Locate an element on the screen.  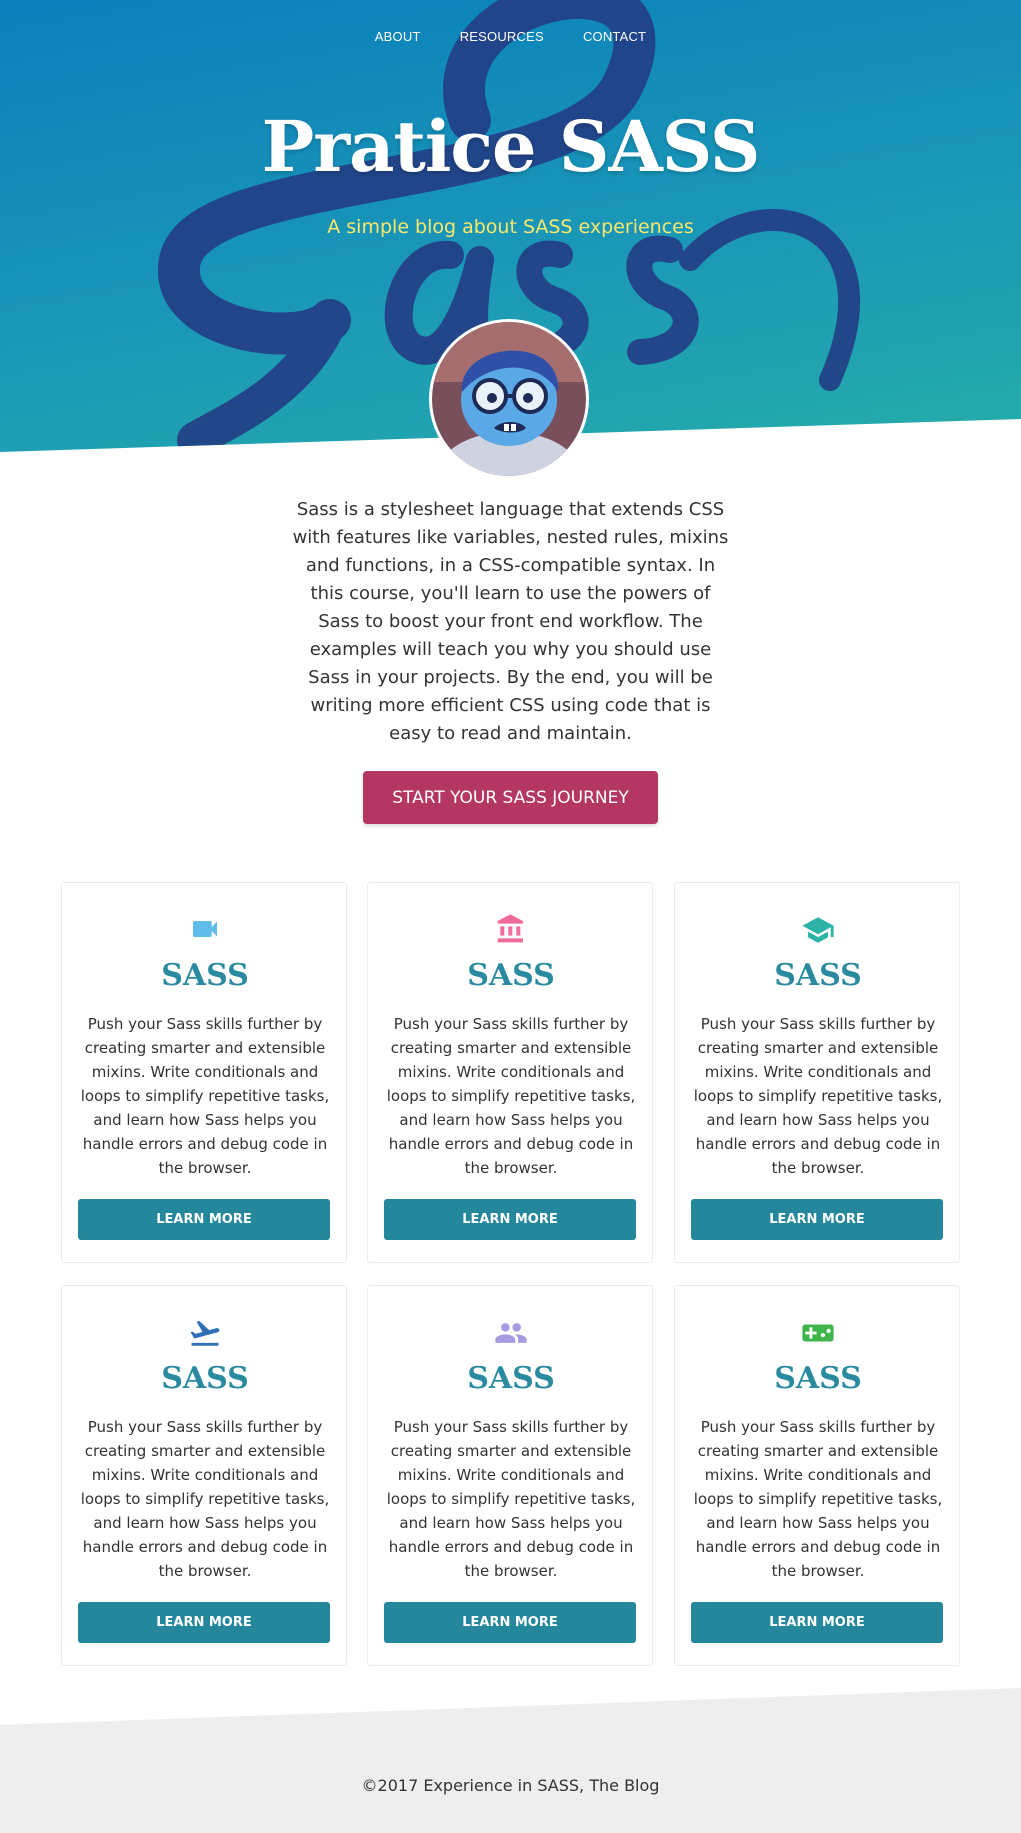
video-camera-icon is located at coordinates (205, 929).